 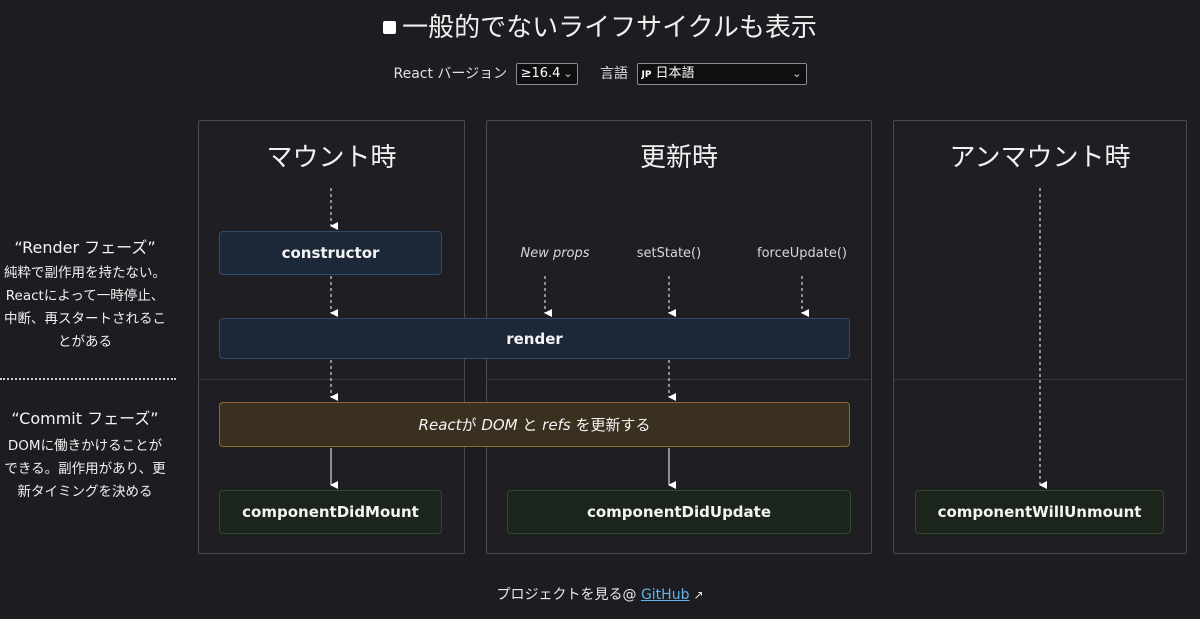 I want to click on commit-update: を更新する, so click(x=610, y=425).